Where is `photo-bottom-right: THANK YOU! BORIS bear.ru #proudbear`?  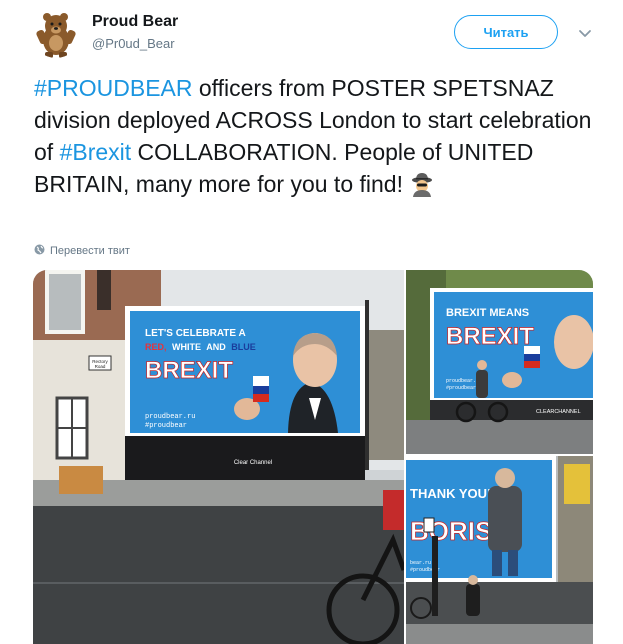 photo-bottom-right: THANK YOU! BORIS bear.ru #proudbear is located at coordinates (499, 550).